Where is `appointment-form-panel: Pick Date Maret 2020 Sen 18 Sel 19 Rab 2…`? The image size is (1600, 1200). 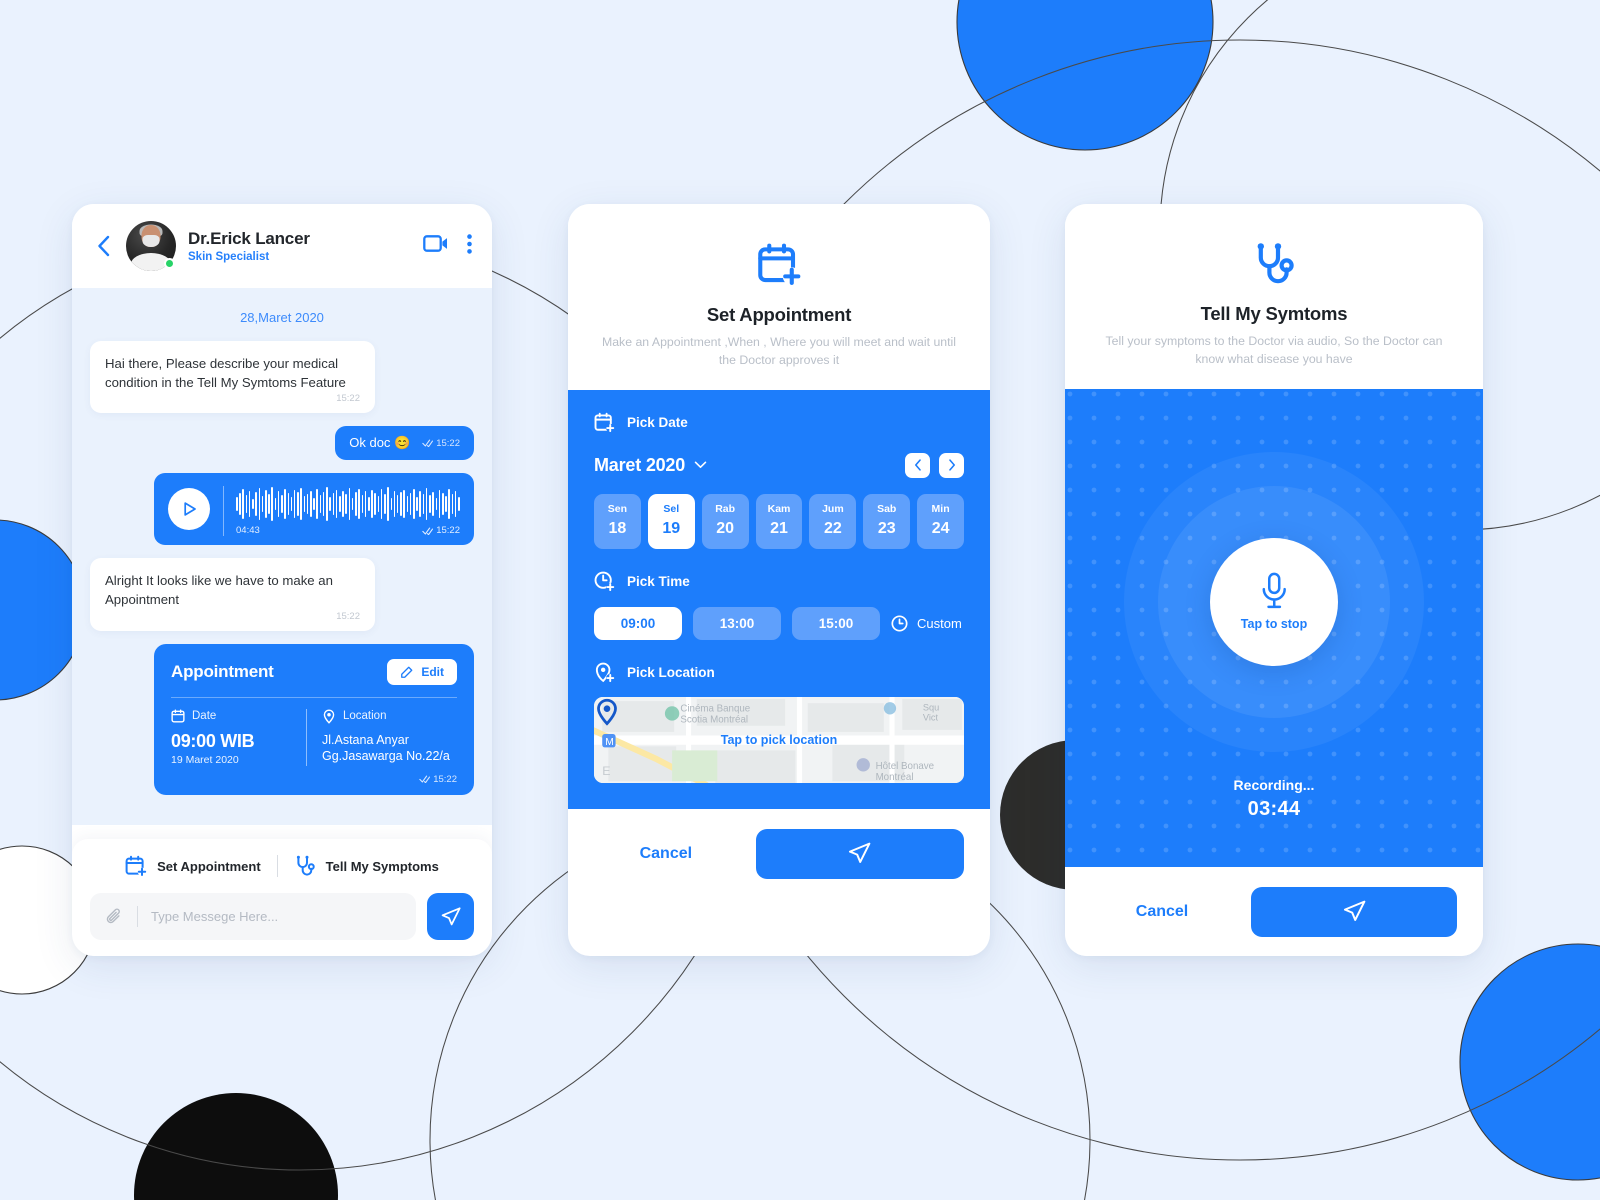 appointment-form-panel: Pick Date Maret 2020 Sen 18 Sel 19 Rab 2… is located at coordinates (779, 599).